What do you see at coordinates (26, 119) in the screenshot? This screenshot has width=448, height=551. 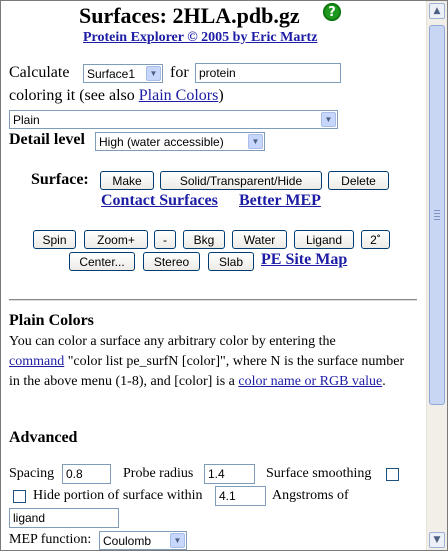 I see `coloring-select-value: Plain` at bounding box center [26, 119].